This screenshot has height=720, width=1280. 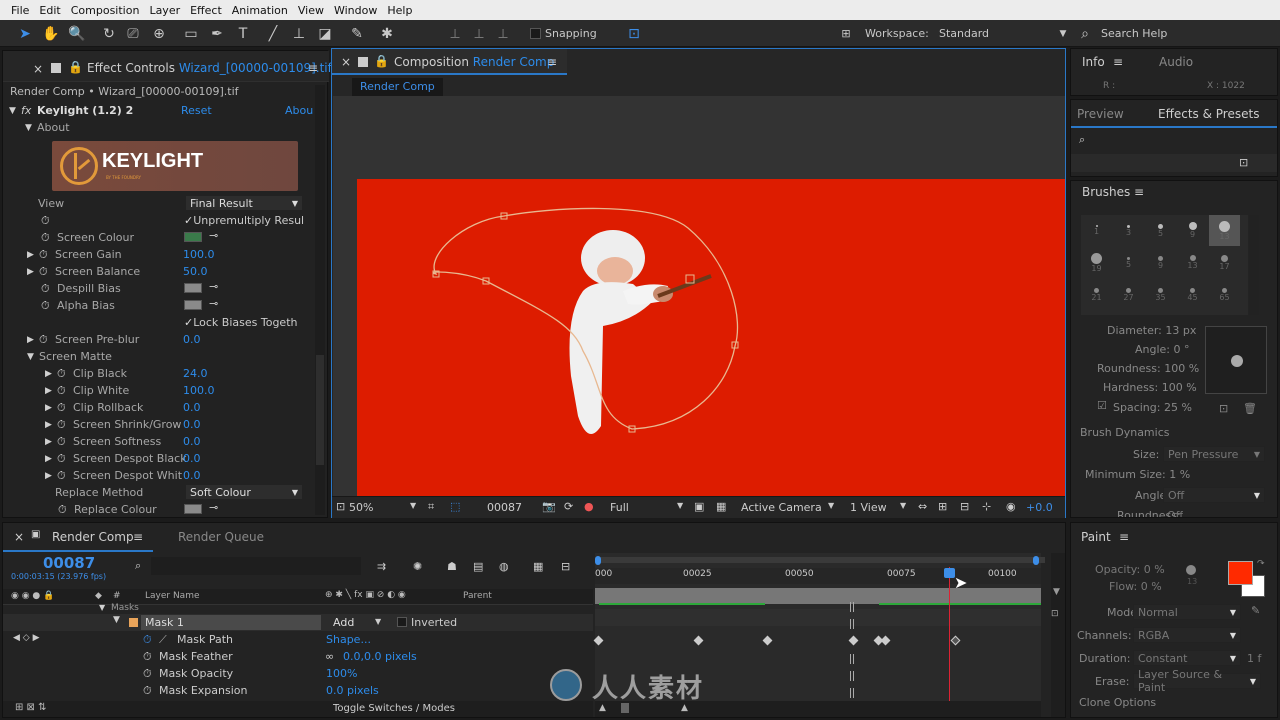 What do you see at coordinates (1011, 506) in the screenshot?
I see `exposure-reset-icon: ◉` at bounding box center [1011, 506].